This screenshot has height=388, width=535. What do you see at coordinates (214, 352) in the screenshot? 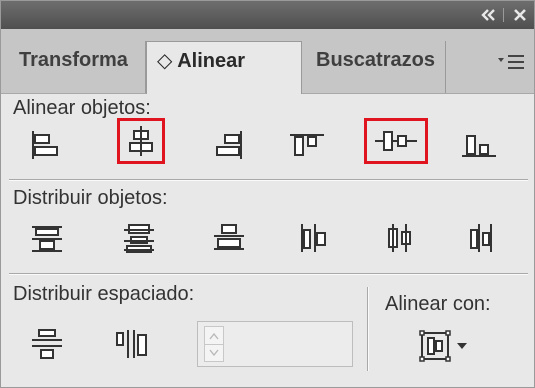
I see `stepper-down-icon` at bounding box center [214, 352].